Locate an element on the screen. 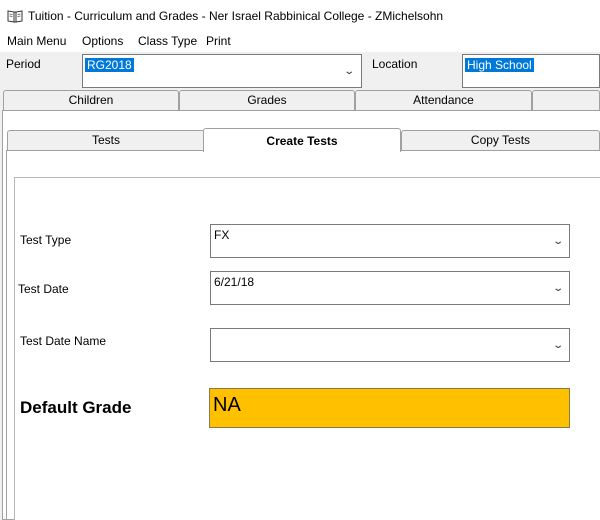  tab-attendance: Attendance is located at coordinates (443, 100).